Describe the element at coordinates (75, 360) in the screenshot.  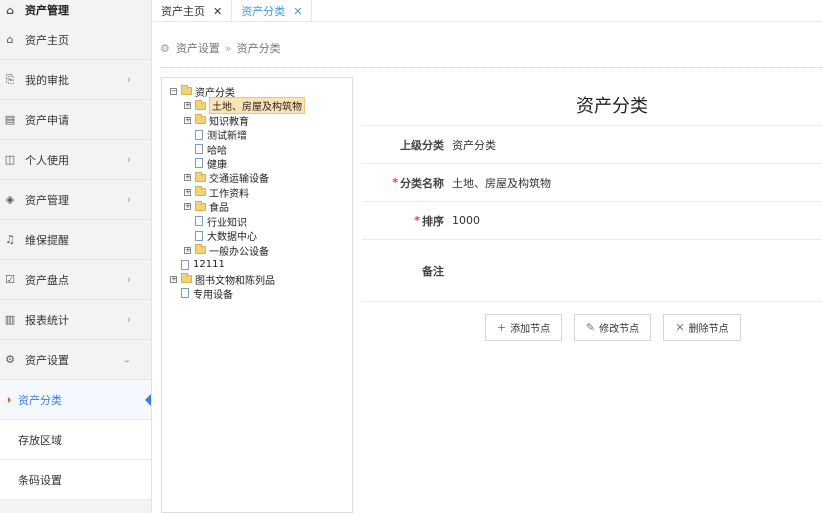
I see `sidebar-item: ⚙ 资产设置 ⌄` at that location.